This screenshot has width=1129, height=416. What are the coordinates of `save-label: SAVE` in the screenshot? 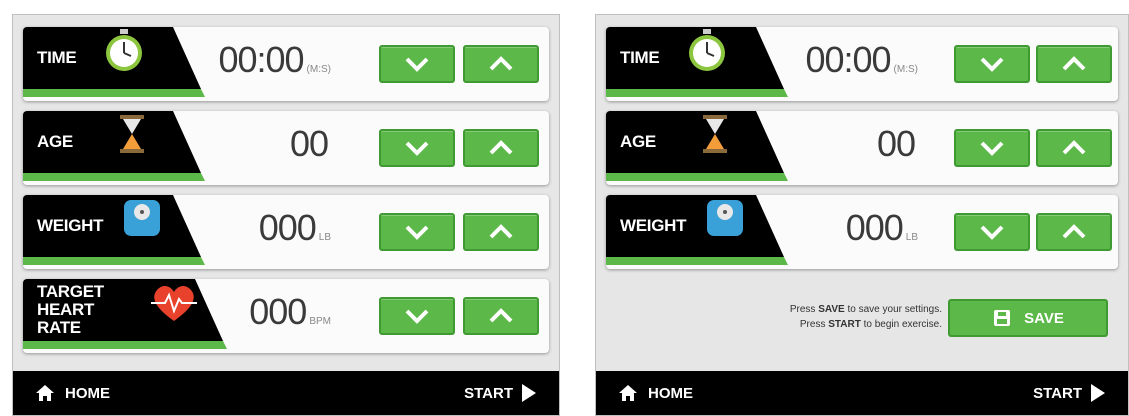 It's located at (1044, 318).